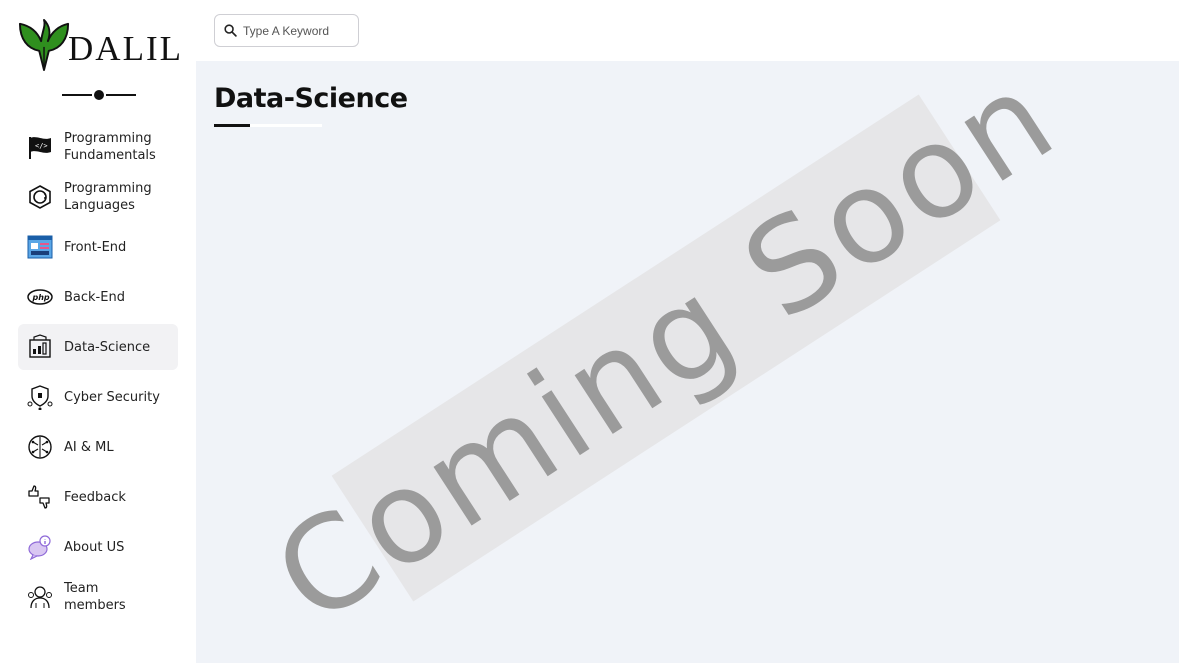 Image resolution: width=1179 pixels, height=663 pixels. Describe the element at coordinates (40, 497) in the screenshot. I see `thumbs-icon` at that location.